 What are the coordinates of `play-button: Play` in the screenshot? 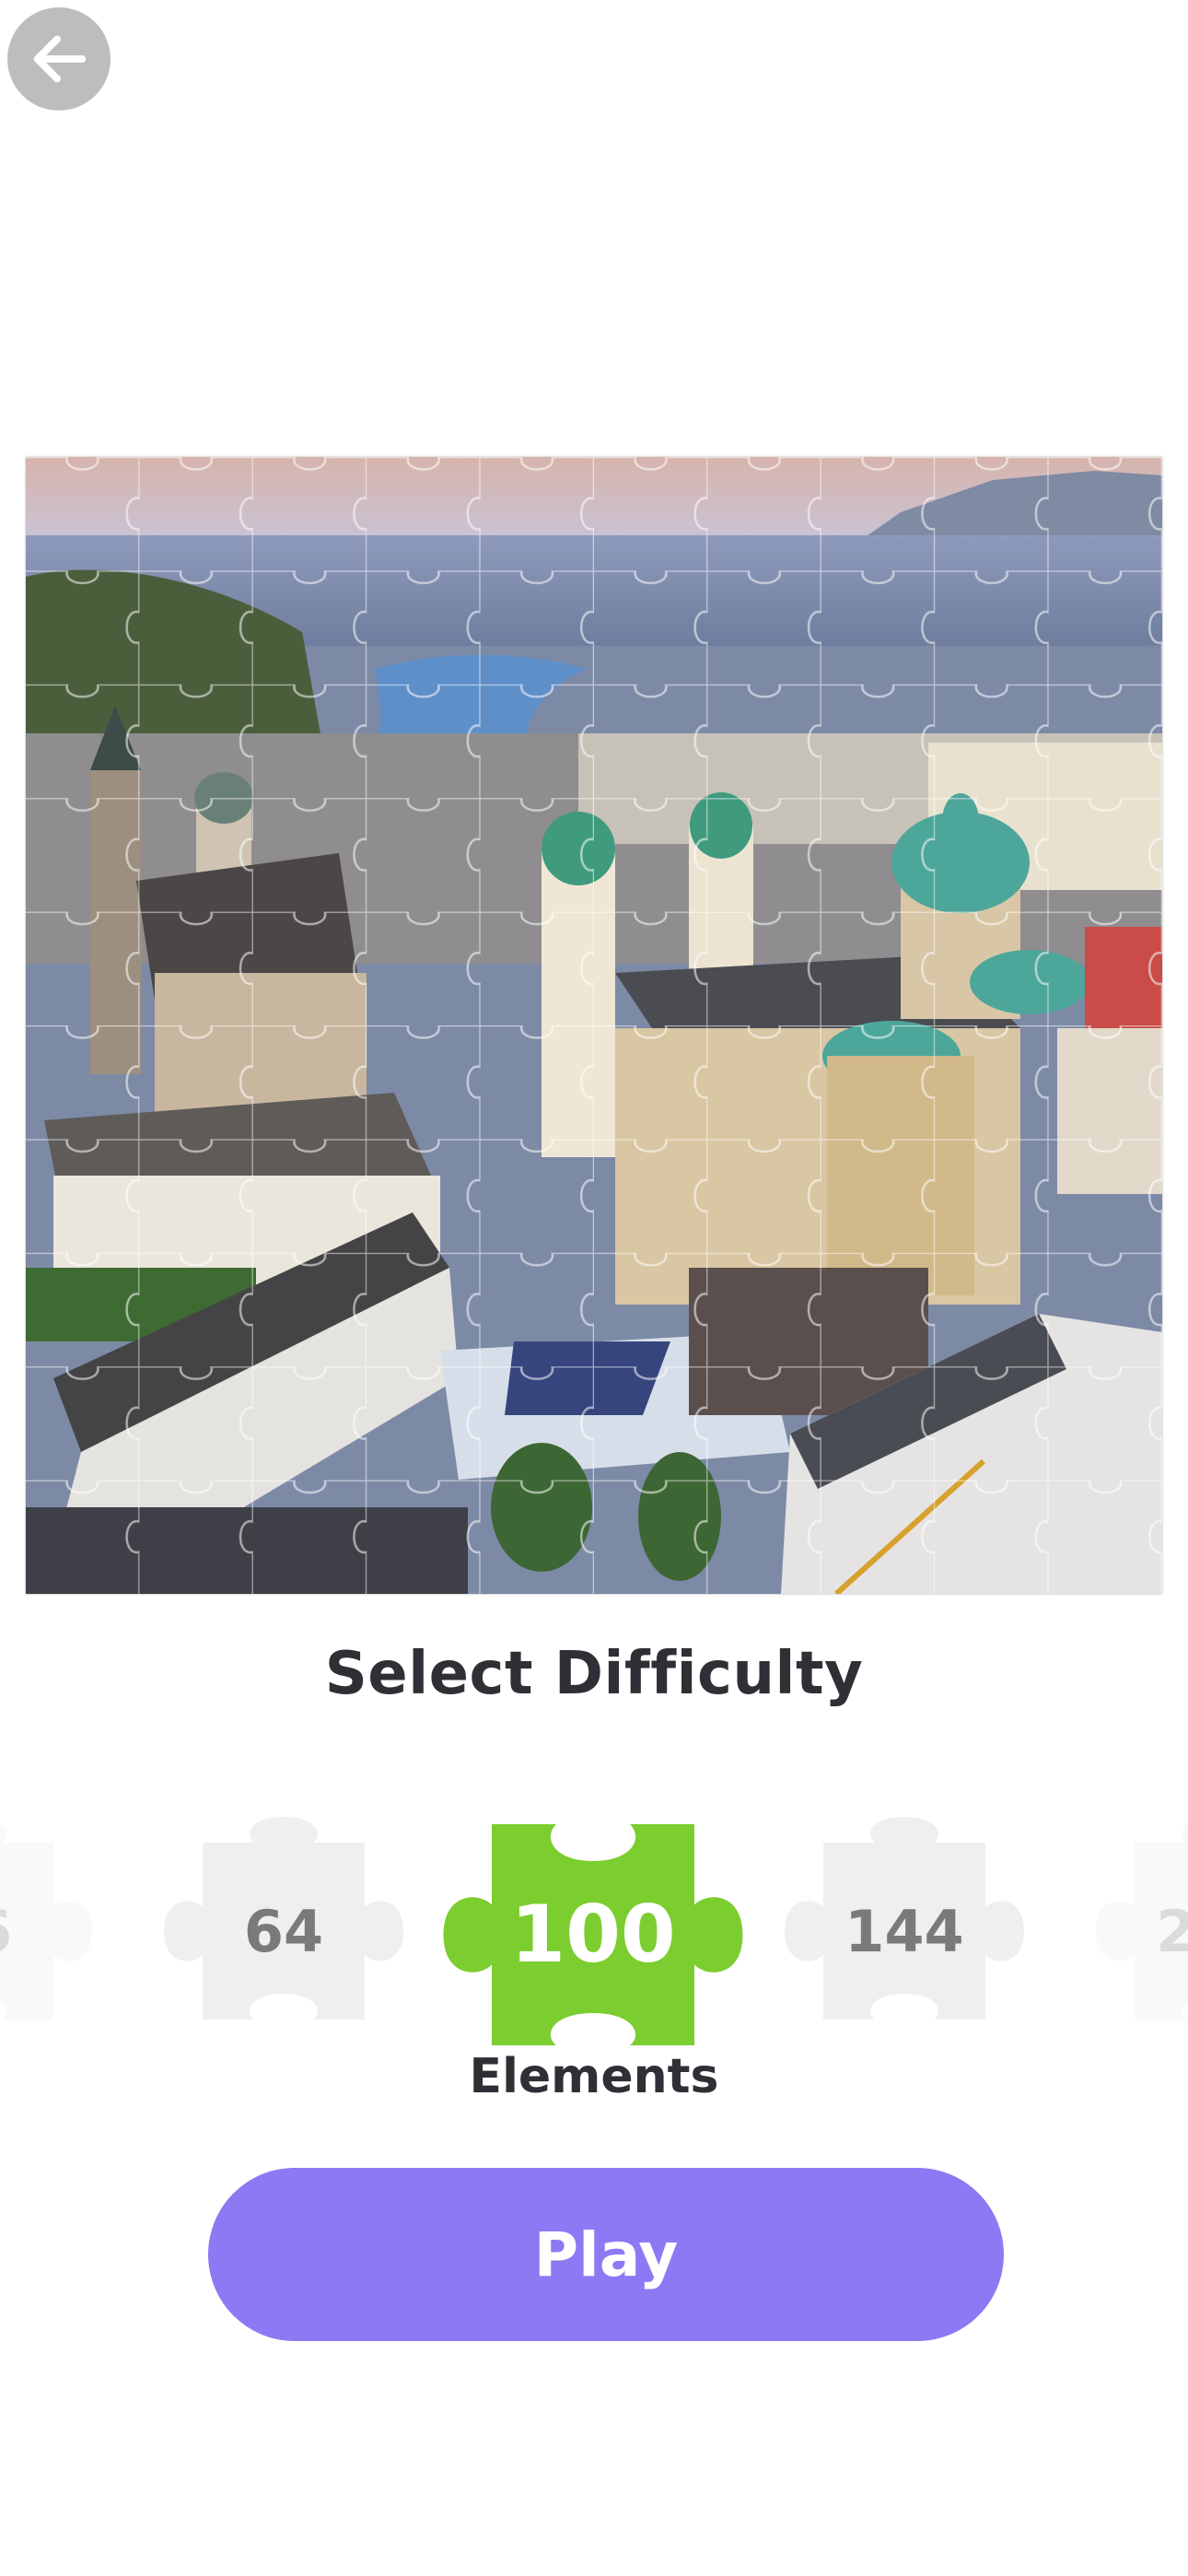 It's located at (606, 2254).